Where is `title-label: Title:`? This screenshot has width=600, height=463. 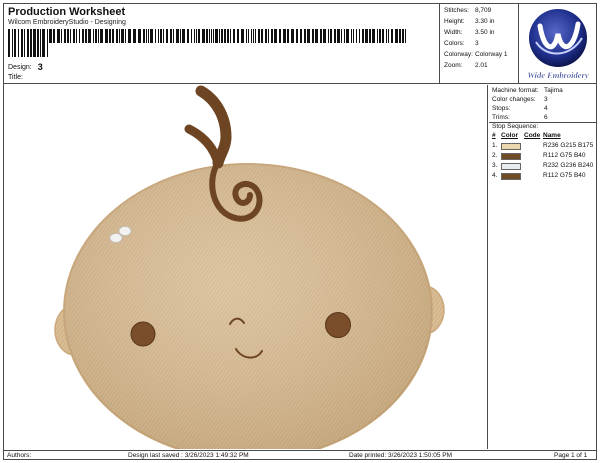
title-label: Title: is located at coordinates (15, 77).